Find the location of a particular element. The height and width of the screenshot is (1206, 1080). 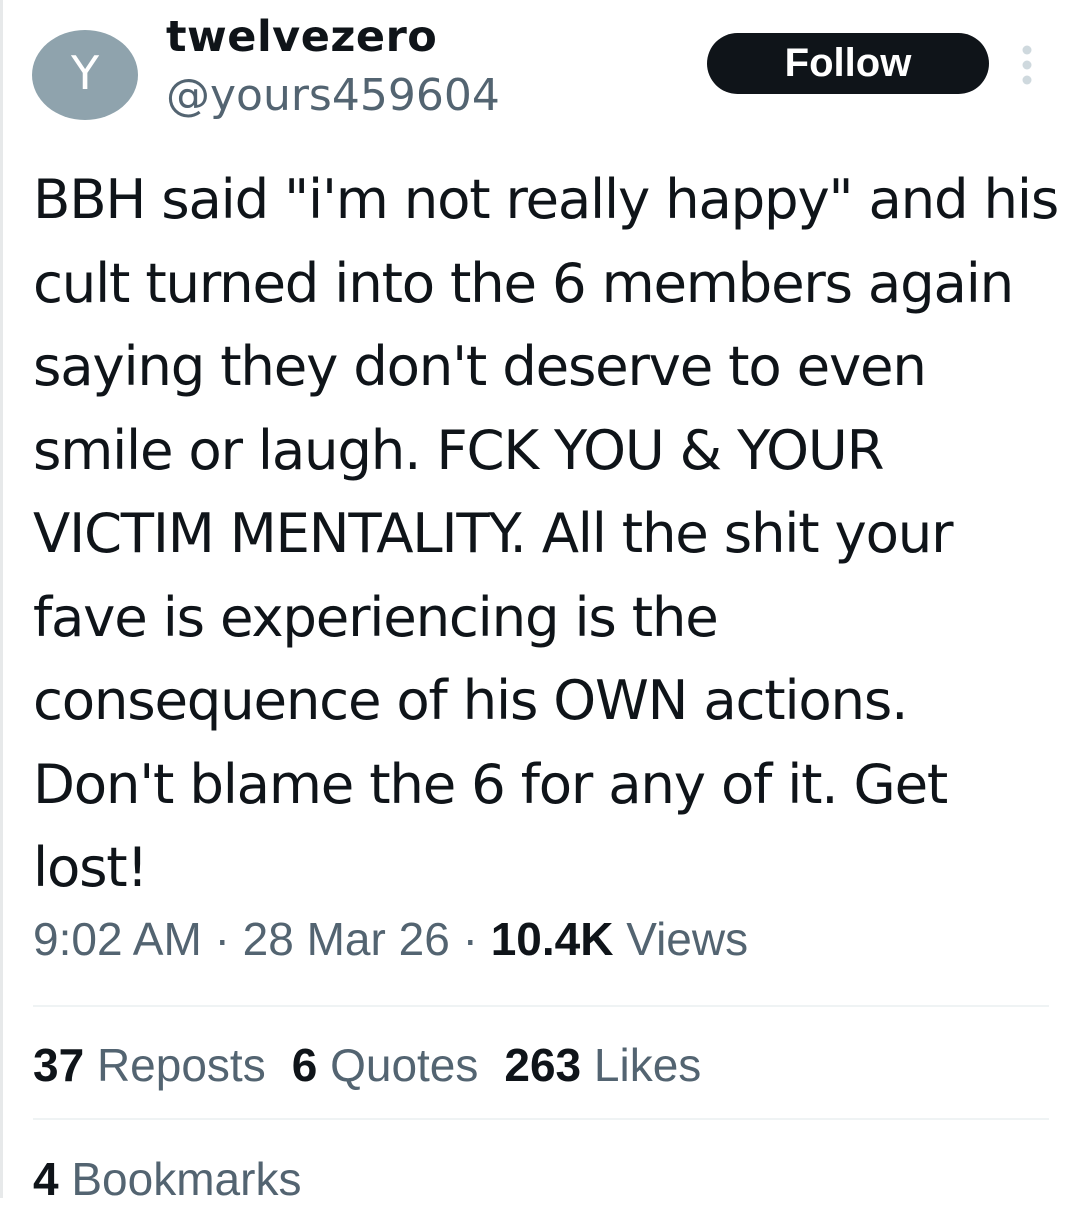

bookmarks-count: 4 is located at coordinates (46, 1179).